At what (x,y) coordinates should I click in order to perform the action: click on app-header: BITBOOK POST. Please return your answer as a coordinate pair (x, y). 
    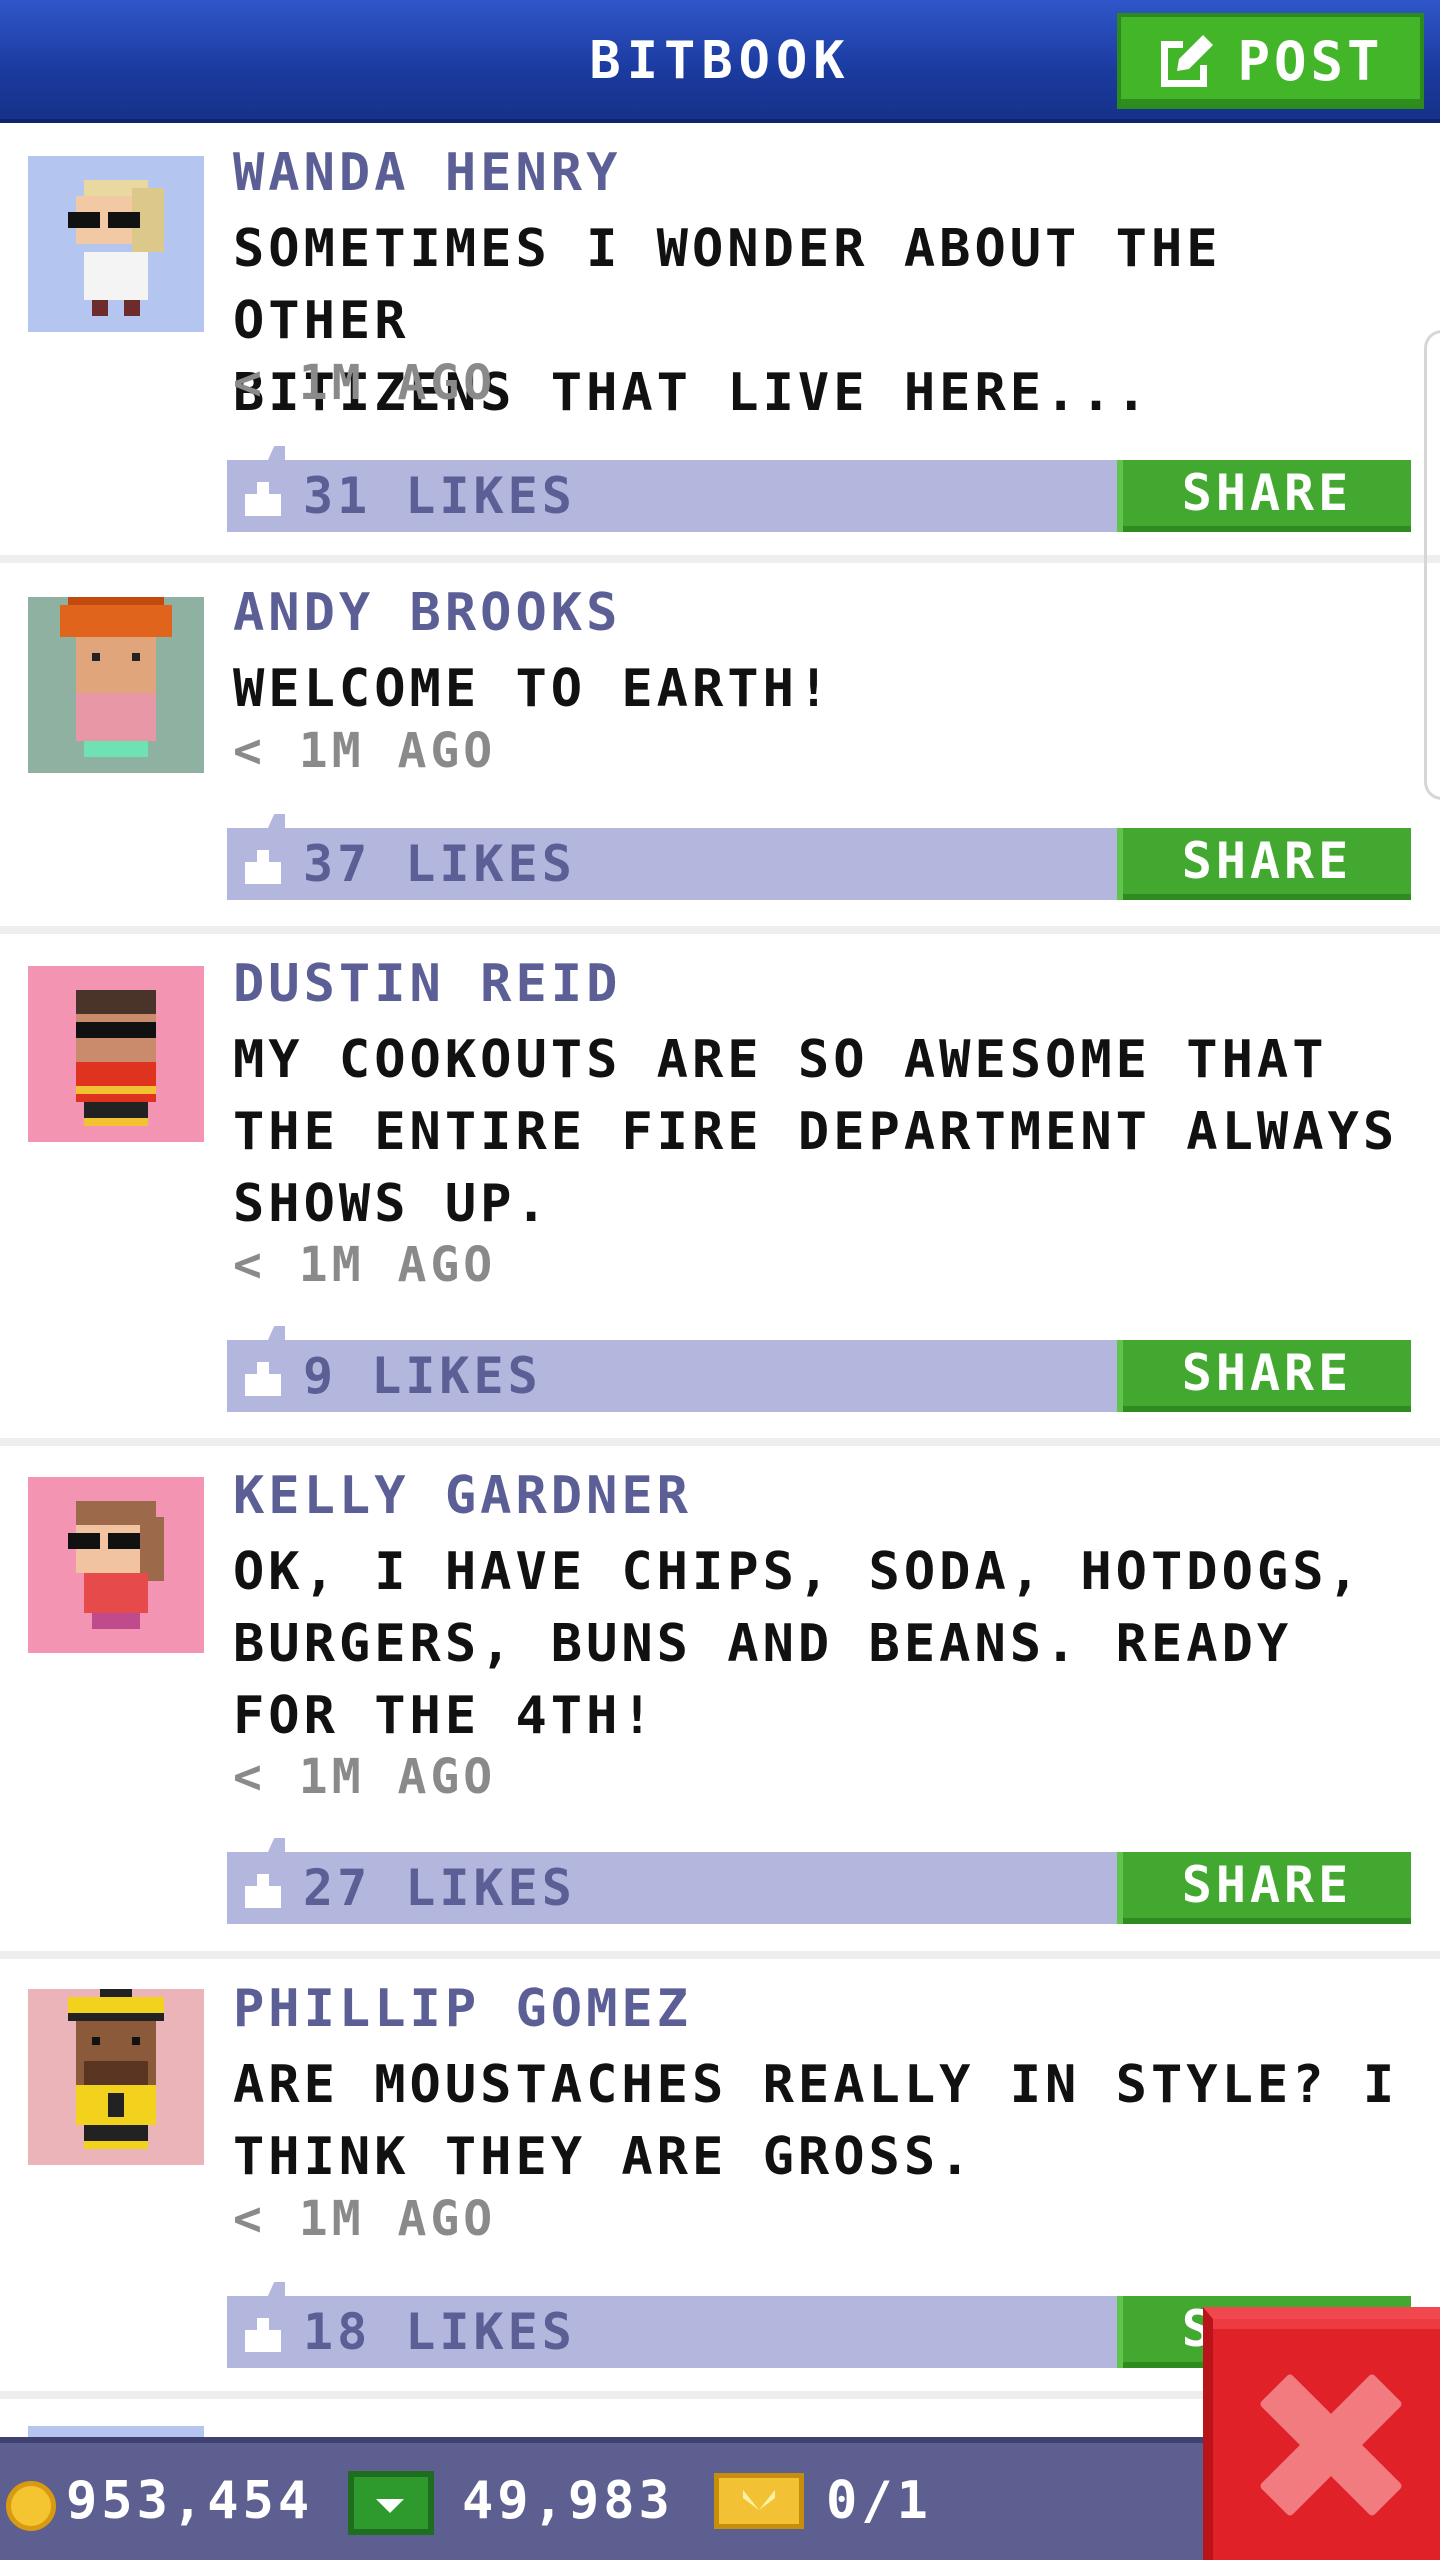
    Looking at the image, I should click on (720, 61).